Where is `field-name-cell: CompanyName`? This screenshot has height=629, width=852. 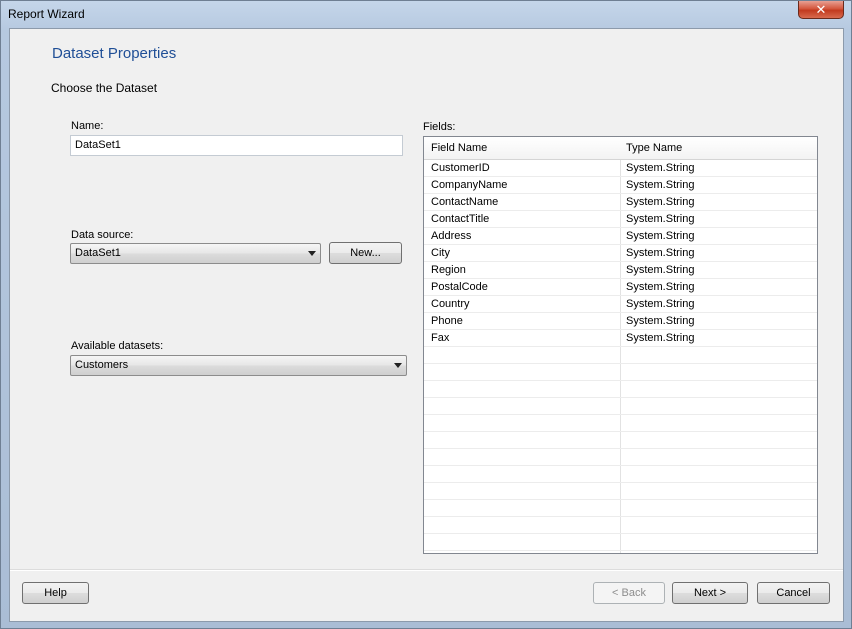
field-name-cell: CompanyName is located at coordinates (469, 185).